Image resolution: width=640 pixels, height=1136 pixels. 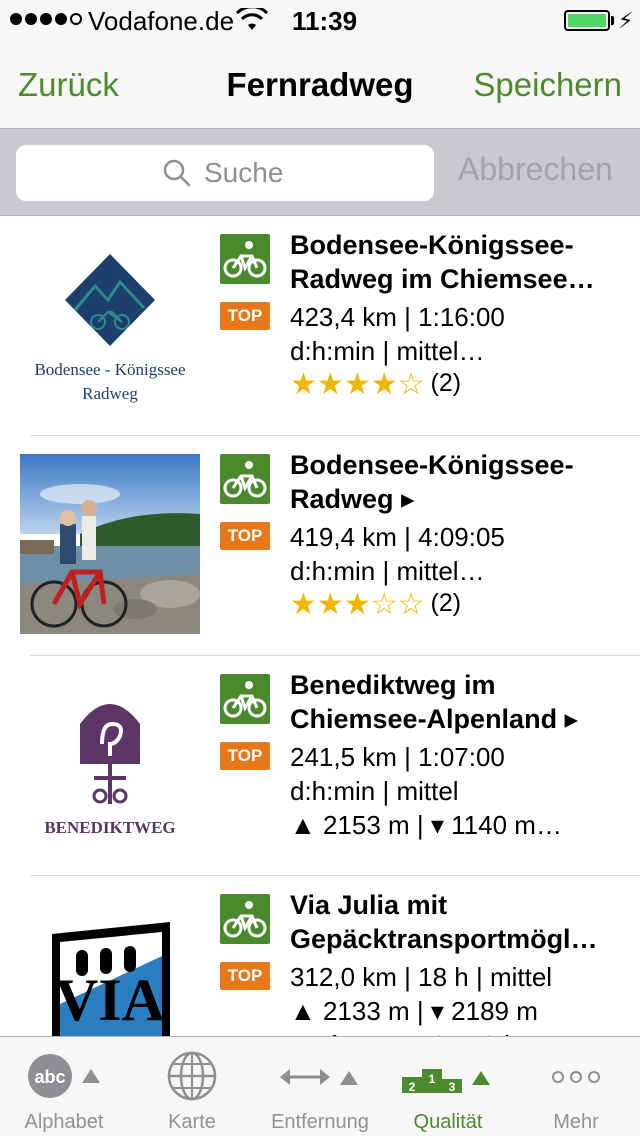 What do you see at coordinates (325, 21) in the screenshot?
I see `status-time: 11:39` at bounding box center [325, 21].